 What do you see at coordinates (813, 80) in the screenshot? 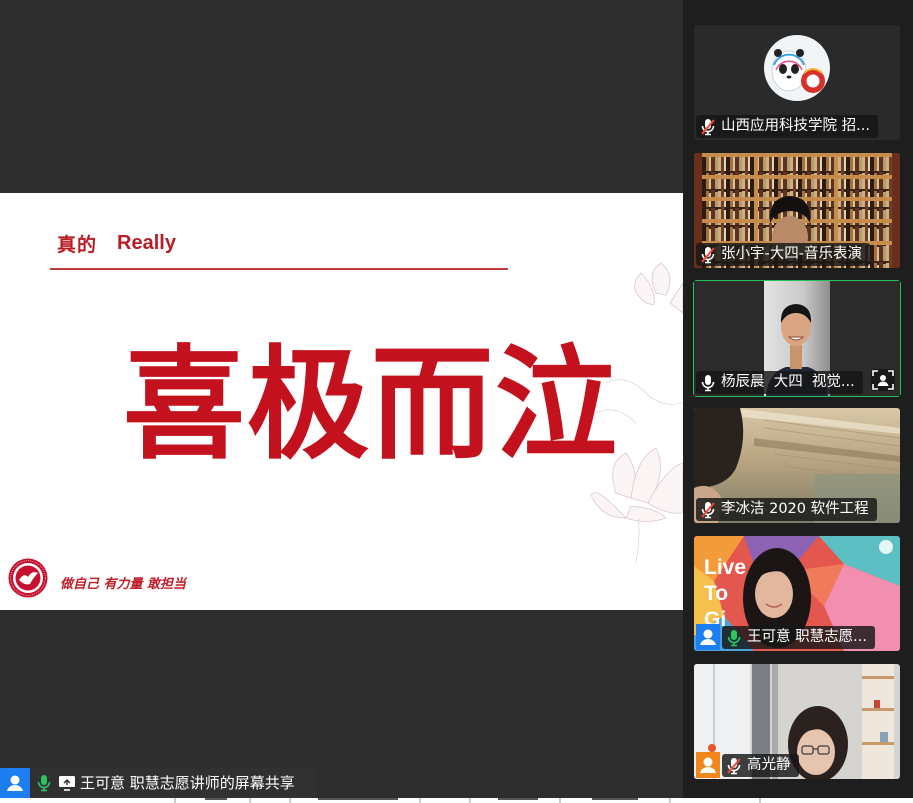
I see `mascot-lantern` at bounding box center [813, 80].